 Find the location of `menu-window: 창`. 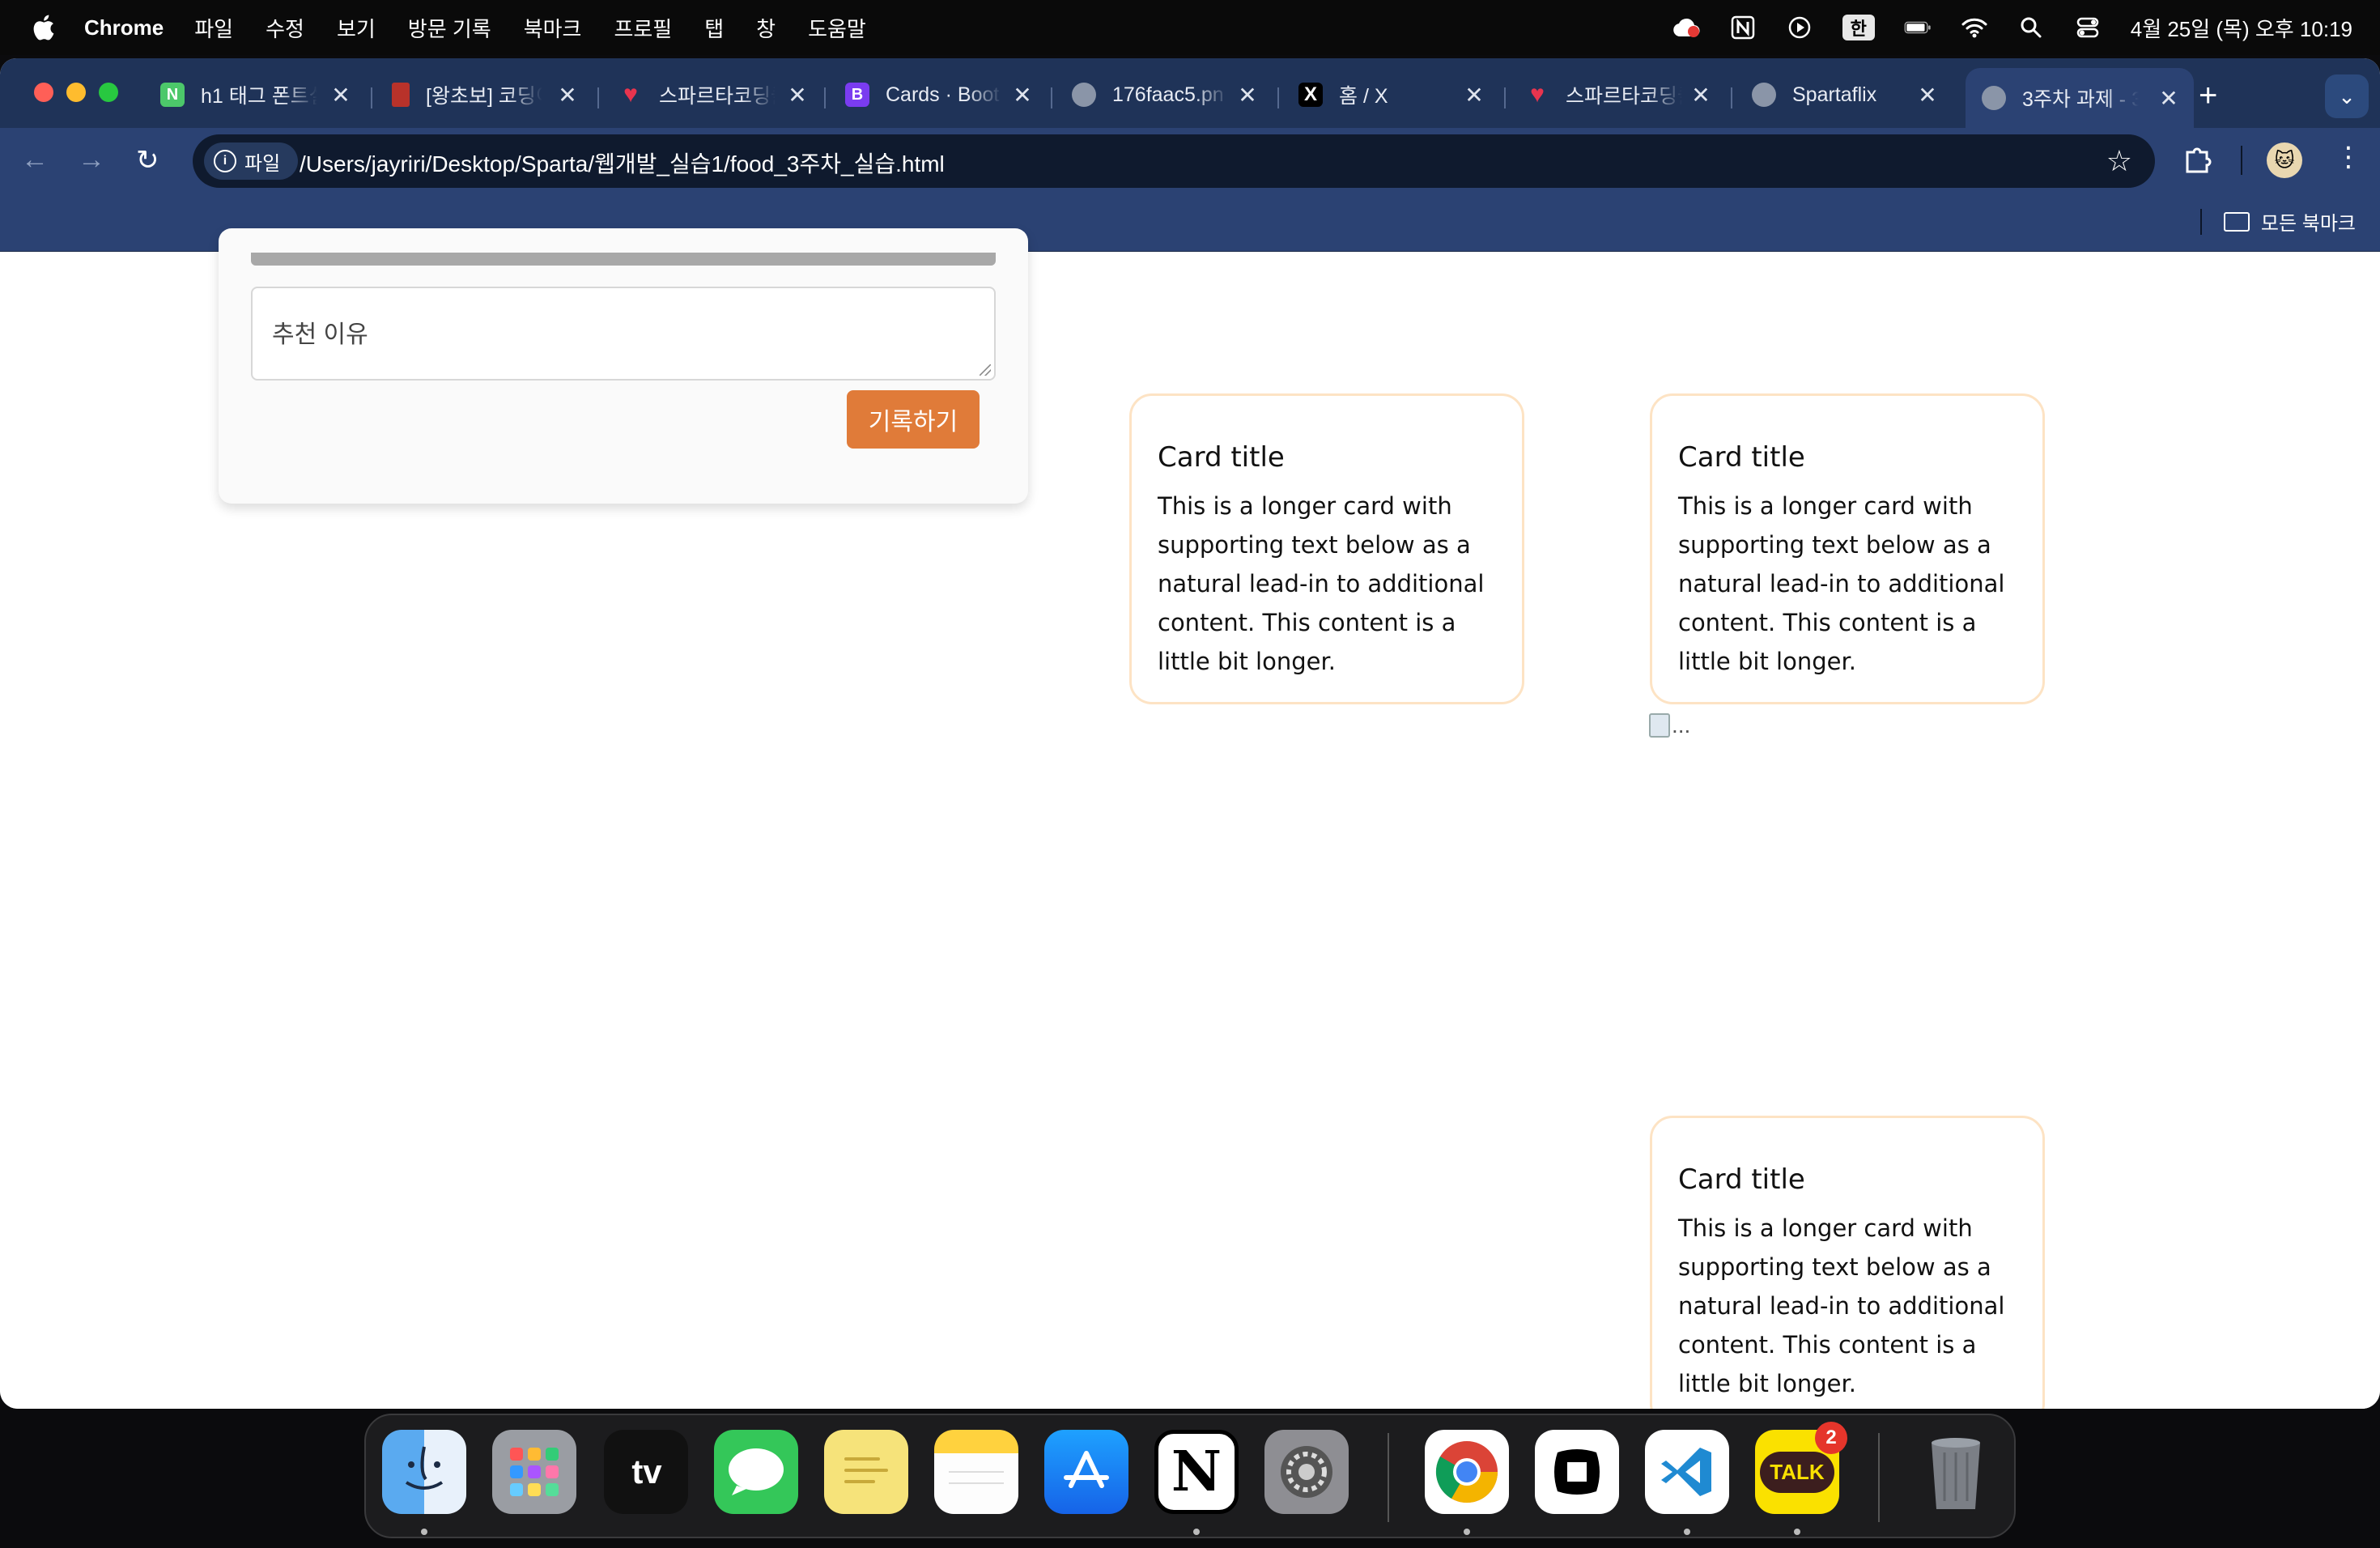

menu-window: 창 is located at coordinates (766, 28).